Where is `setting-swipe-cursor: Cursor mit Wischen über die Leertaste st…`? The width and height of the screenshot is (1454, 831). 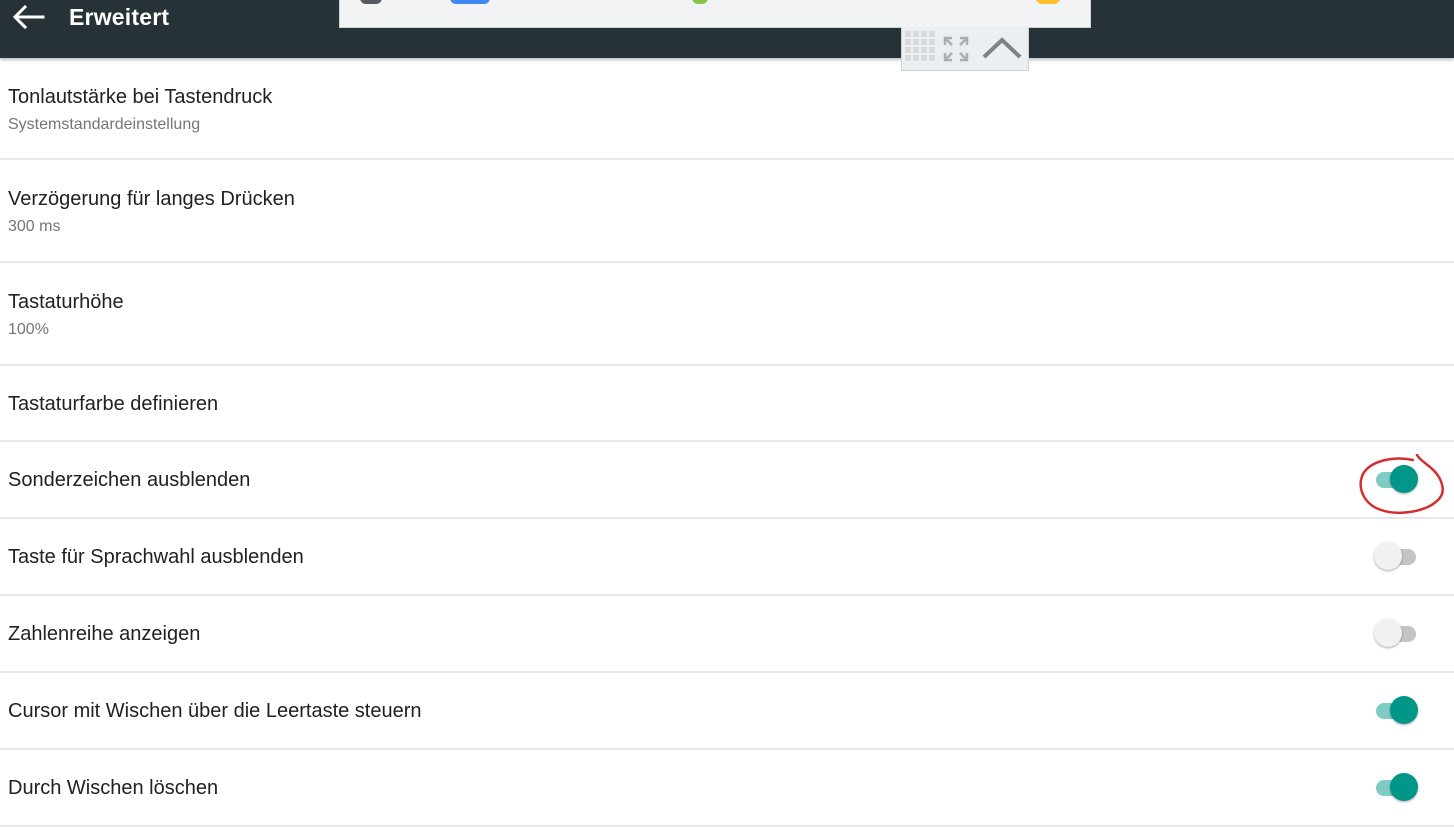
setting-swipe-cursor: Cursor mit Wischen über die Leertaste st… is located at coordinates (727, 711).